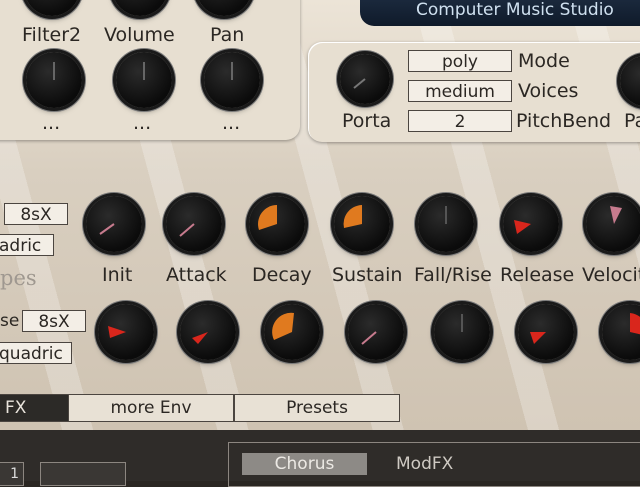  Describe the element at coordinates (453, 275) in the screenshot. I see `fallrise-label: Fall/Rise` at that location.